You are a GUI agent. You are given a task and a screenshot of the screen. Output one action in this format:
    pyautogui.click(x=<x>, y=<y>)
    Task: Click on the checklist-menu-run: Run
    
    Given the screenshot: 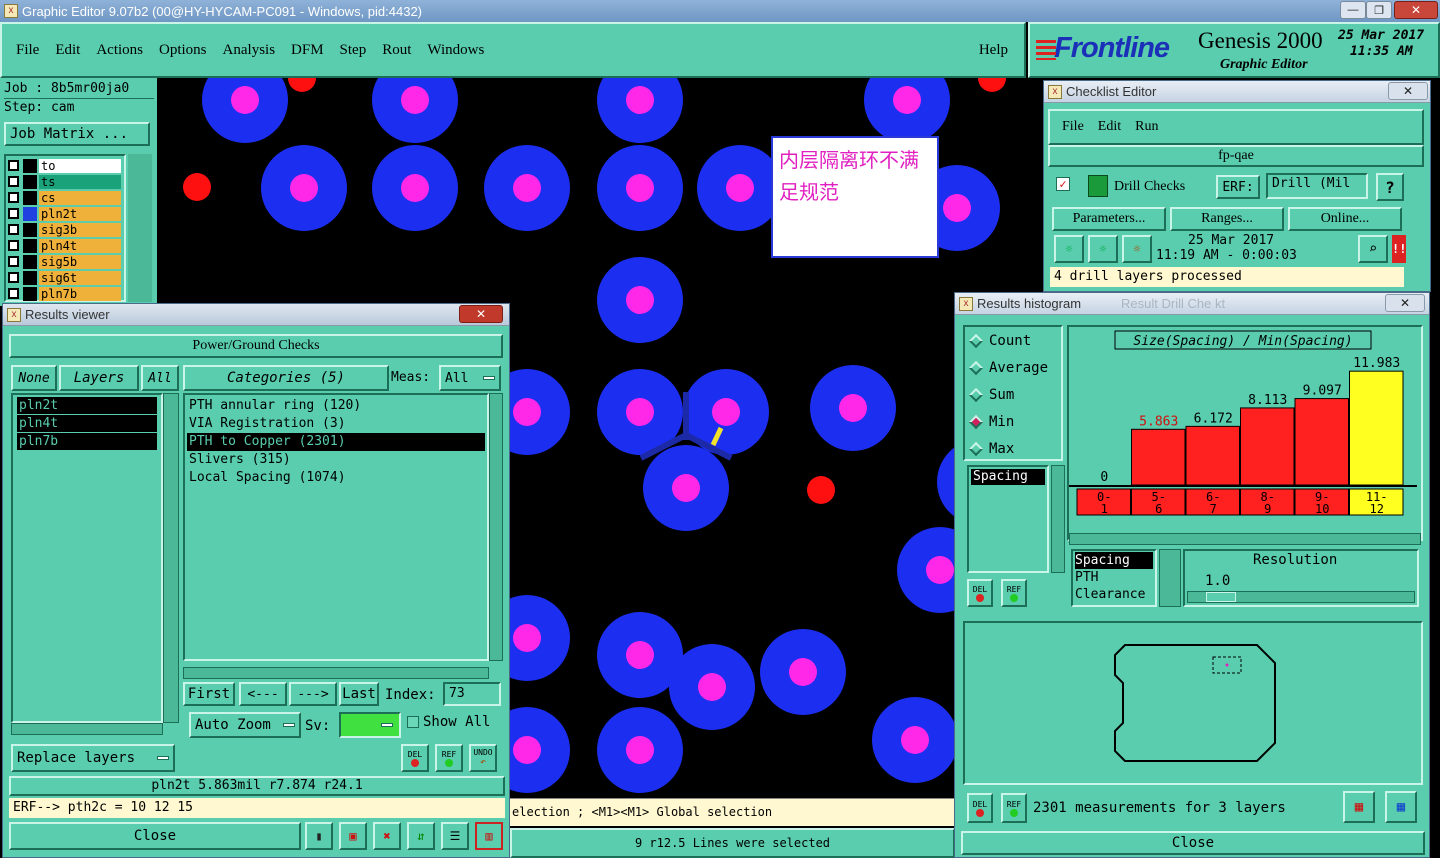 What is the action you would take?
    pyautogui.click(x=1146, y=127)
    